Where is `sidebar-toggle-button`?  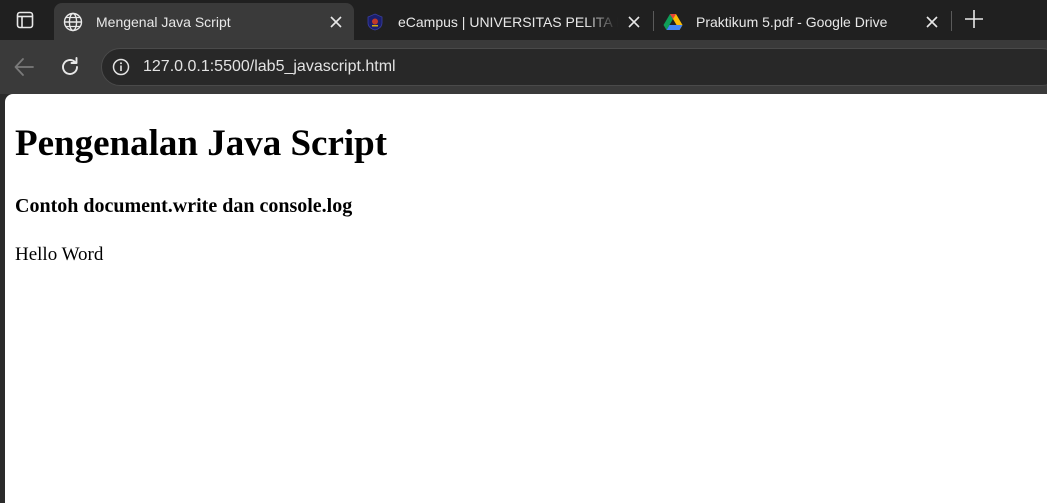 sidebar-toggle-button is located at coordinates (25, 20).